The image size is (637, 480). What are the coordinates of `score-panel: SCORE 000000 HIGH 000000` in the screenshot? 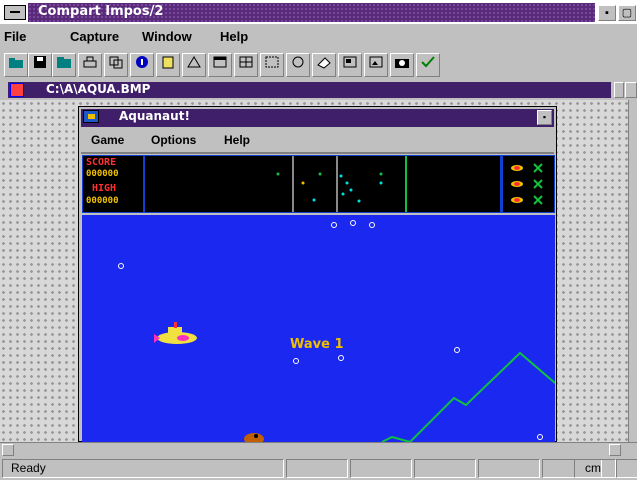 It's located at (113, 184).